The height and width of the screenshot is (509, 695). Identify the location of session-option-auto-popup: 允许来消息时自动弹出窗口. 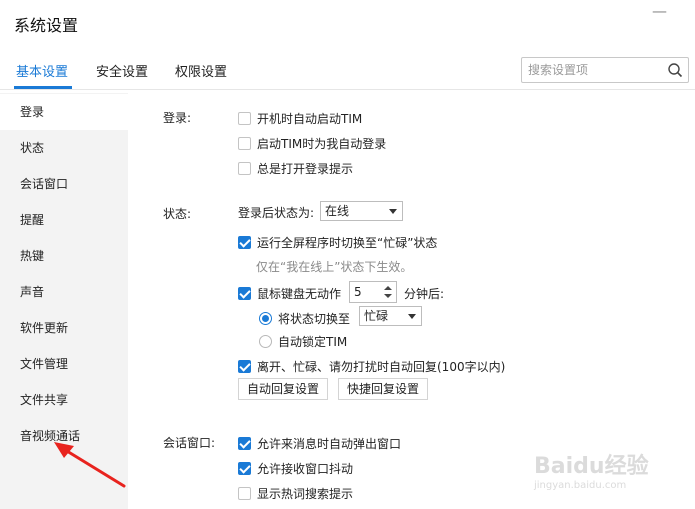
(319, 443).